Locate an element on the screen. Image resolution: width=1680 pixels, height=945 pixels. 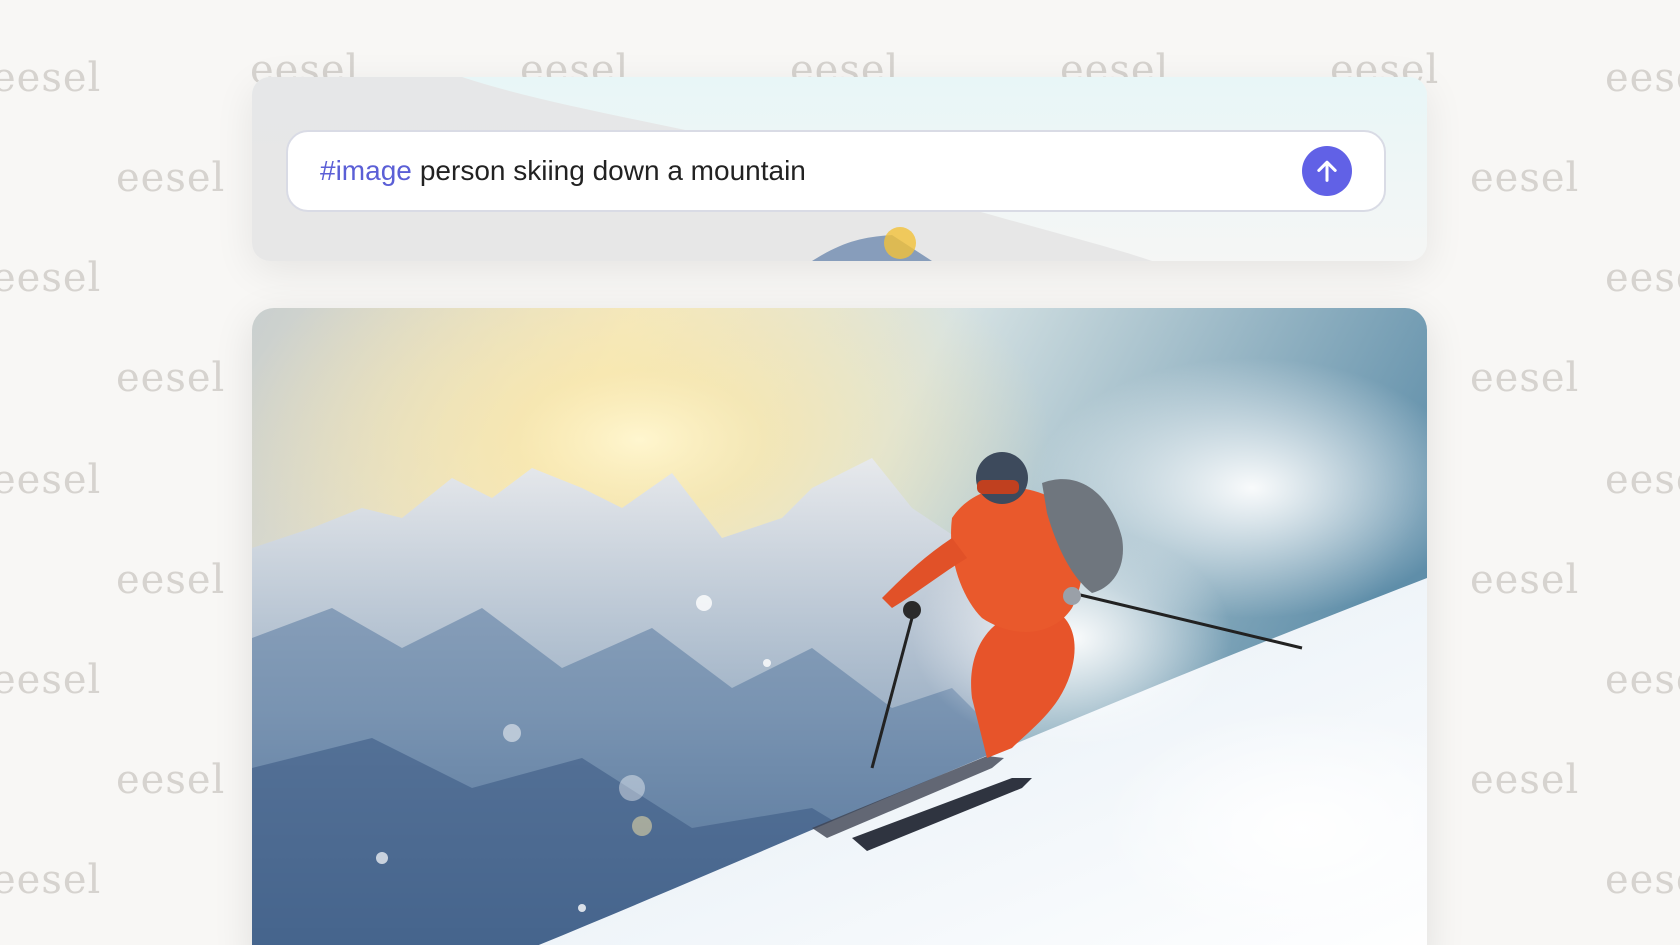
prompt-card: #image person skiing down a mountain is located at coordinates (839, 169).